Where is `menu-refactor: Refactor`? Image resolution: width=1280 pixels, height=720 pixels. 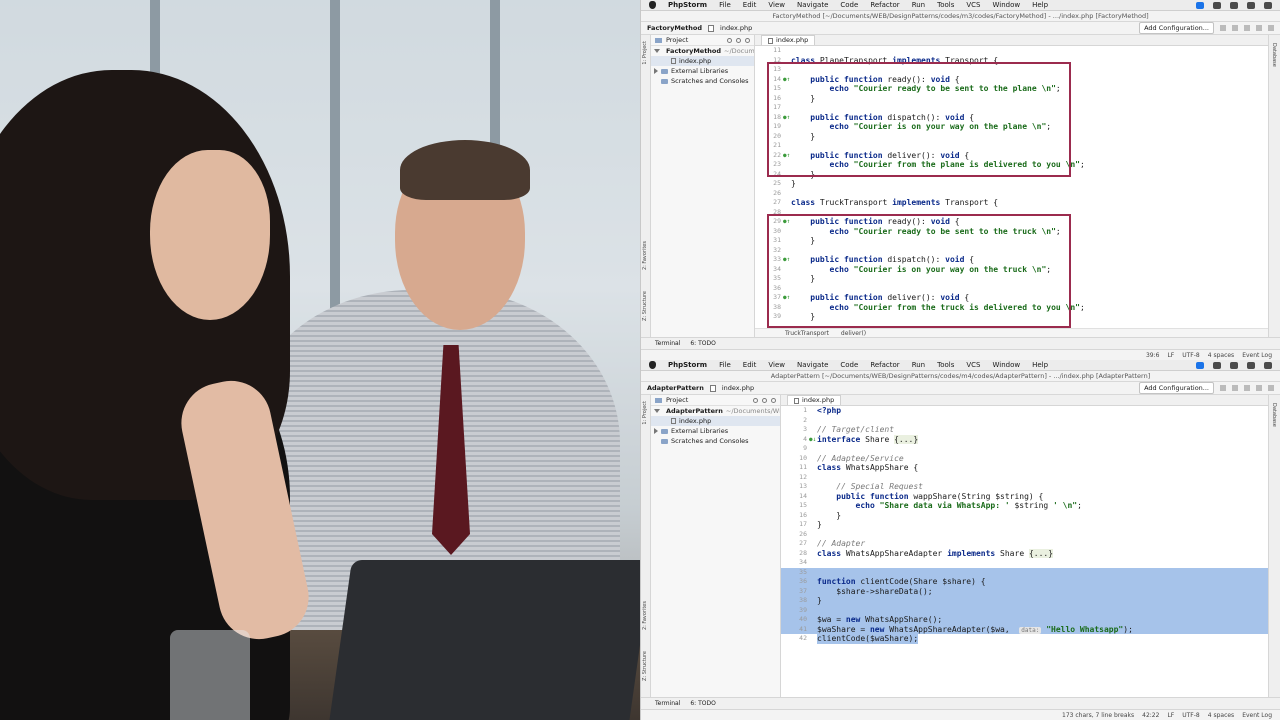 menu-refactor: Refactor is located at coordinates (884, 5).